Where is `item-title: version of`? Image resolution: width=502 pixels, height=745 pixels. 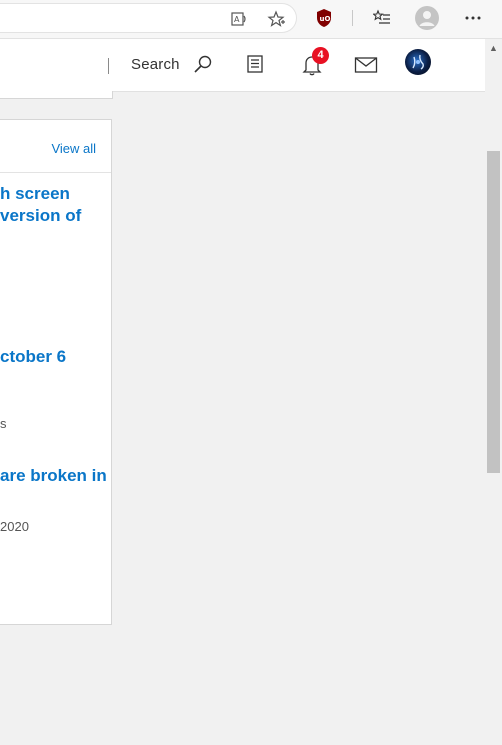
item-title: version of is located at coordinates (40, 216).